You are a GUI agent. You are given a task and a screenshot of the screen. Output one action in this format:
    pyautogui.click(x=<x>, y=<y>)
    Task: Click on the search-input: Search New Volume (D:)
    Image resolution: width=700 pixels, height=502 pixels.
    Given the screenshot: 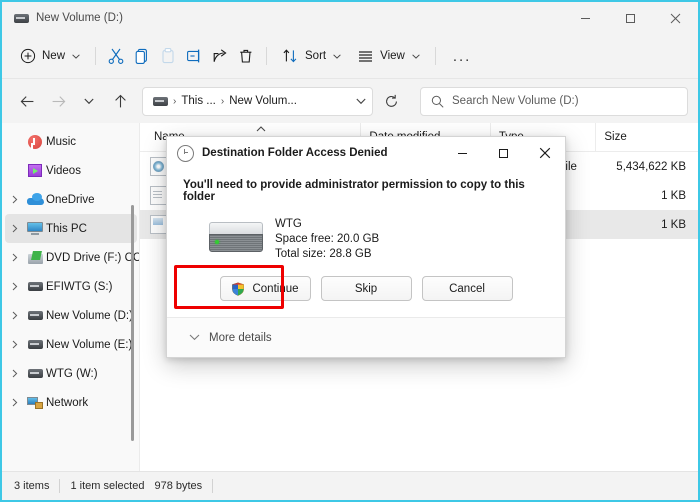 What is the action you would take?
    pyautogui.click(x=554, y=101)
    